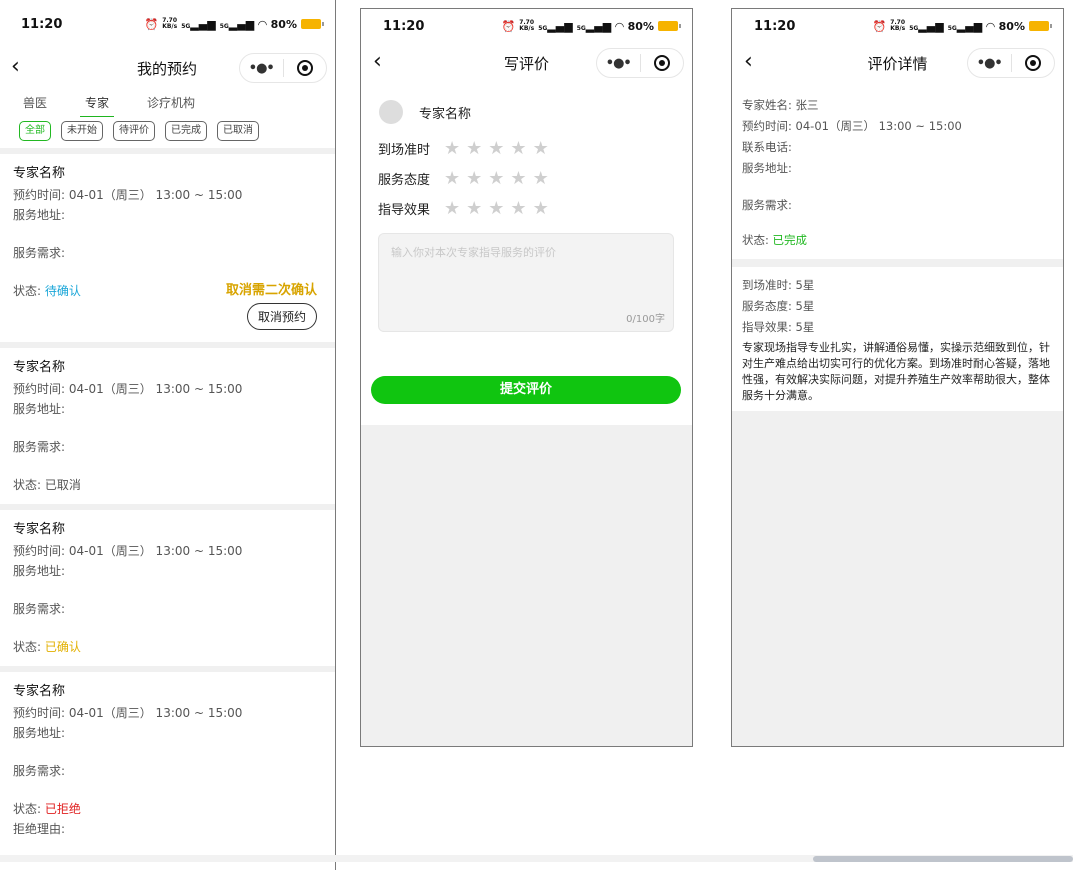 Image resolution: width=1073 pixels, height=870 pixels. Describe the element at coordinates (35, 104) in the screenshot. I see `tab-vet: 兽医` at that location.